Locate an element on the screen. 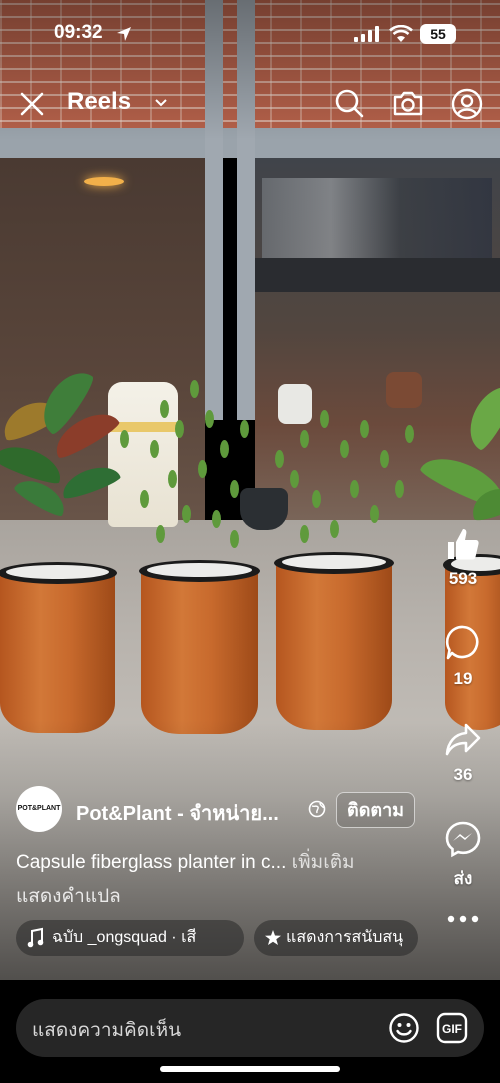 The image size is (500, 1083). comment-placeholder: แสดงความคิดเห็น is located at coordinates (107, 1030).